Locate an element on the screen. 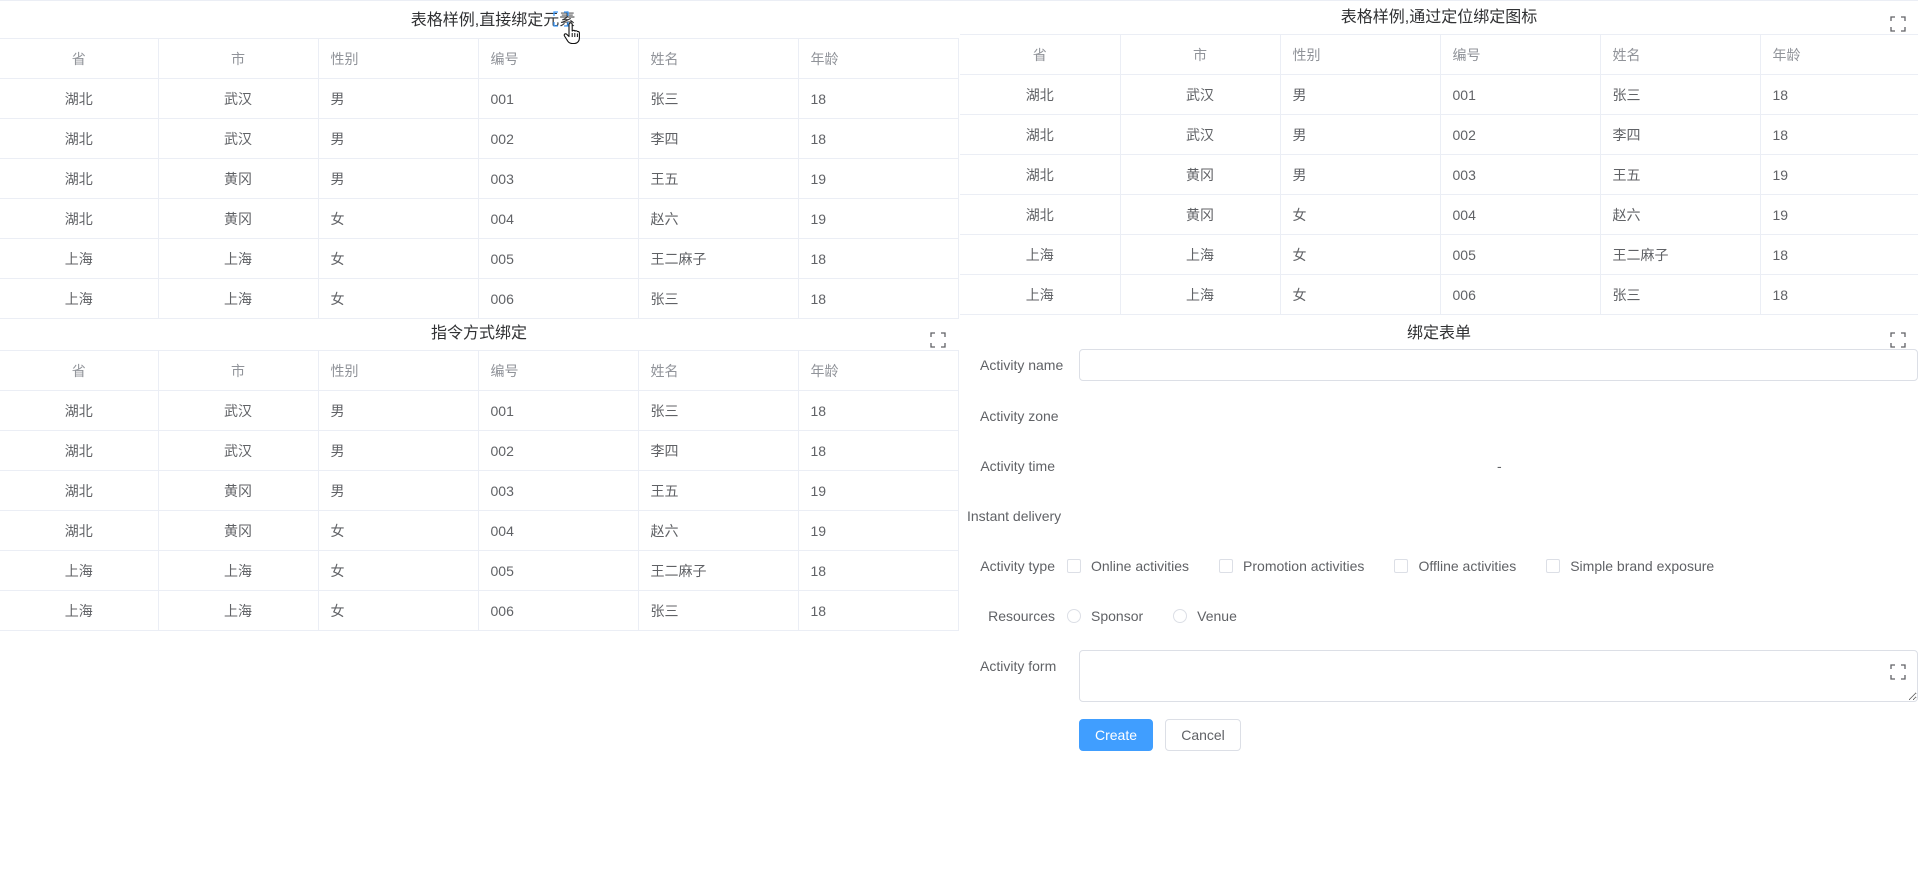 The image size is (1918, 869). table-row: 湖北 武汉男 002 李四 18 is located at coordinates (1439, 134).